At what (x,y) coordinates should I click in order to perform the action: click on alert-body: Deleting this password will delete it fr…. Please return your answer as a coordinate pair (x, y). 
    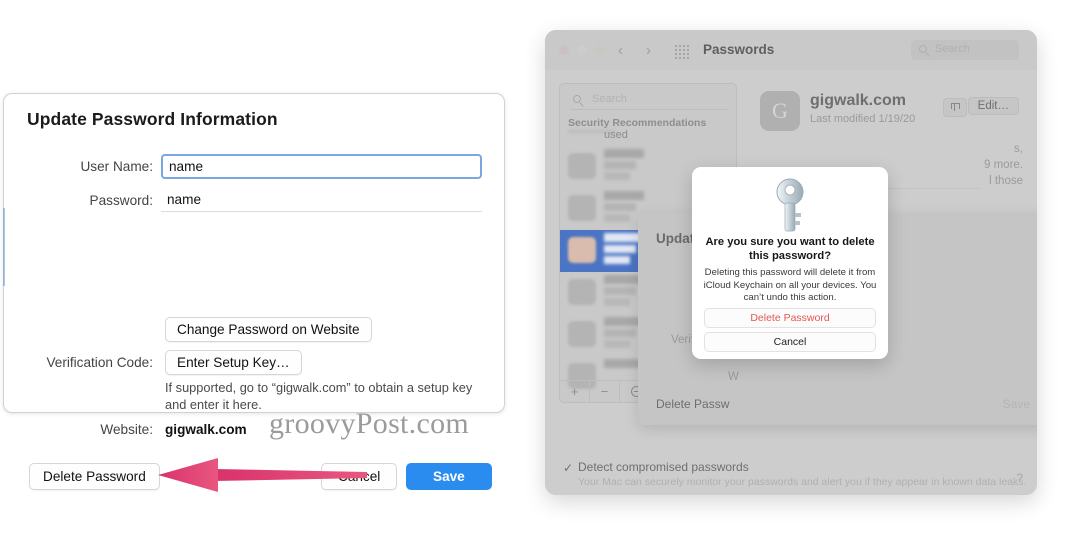
    Looking at the image, I should click on (790, 285).